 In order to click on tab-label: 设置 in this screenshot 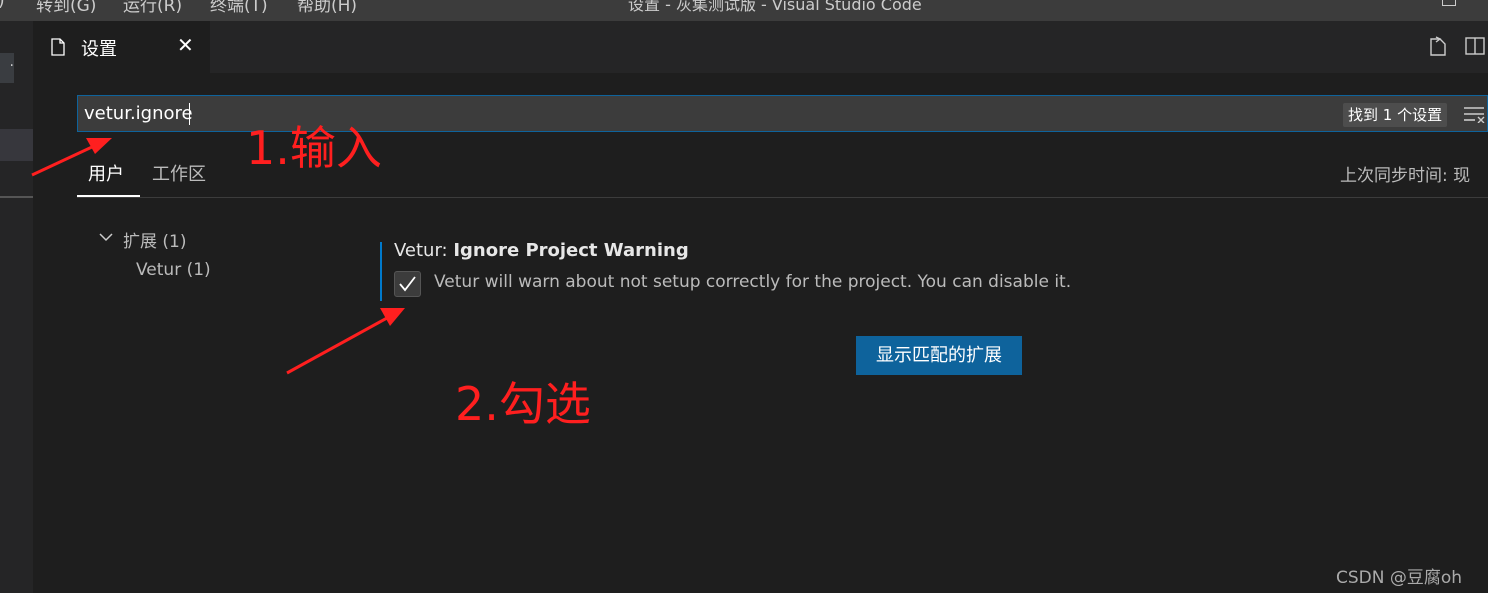, I will do `click(99, 49)`.